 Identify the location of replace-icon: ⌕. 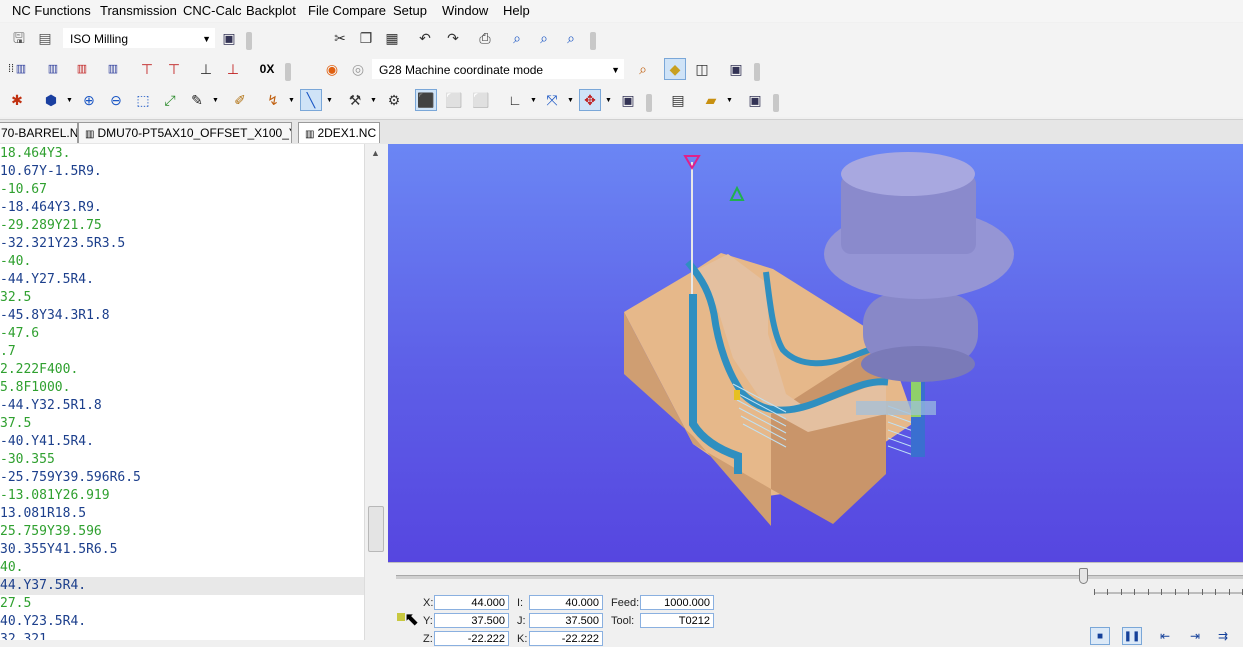
(571, 38).